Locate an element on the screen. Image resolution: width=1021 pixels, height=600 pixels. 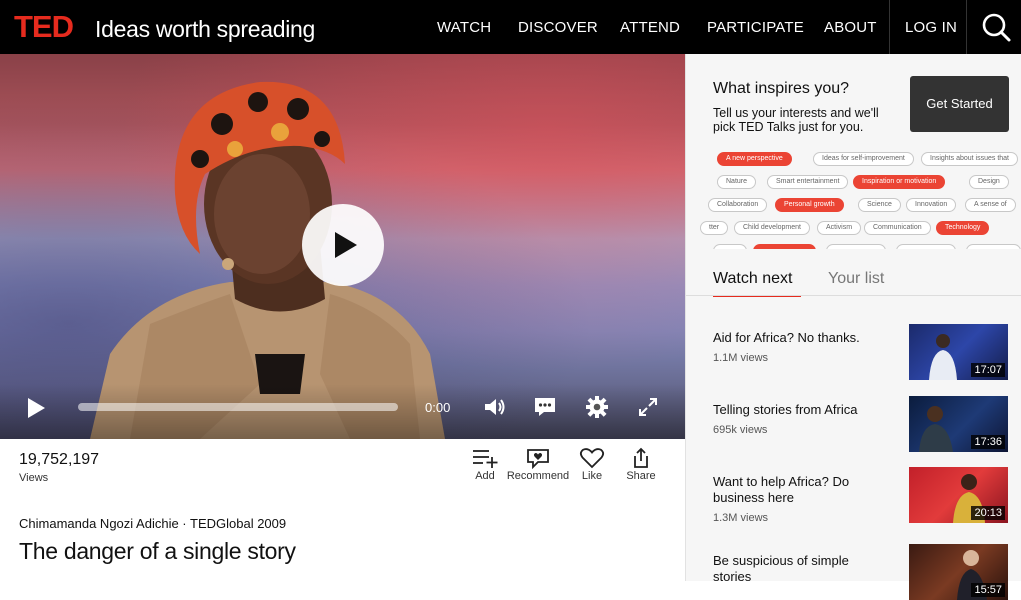
nav-attend: ATTEND is located at coordinates (650, 28).